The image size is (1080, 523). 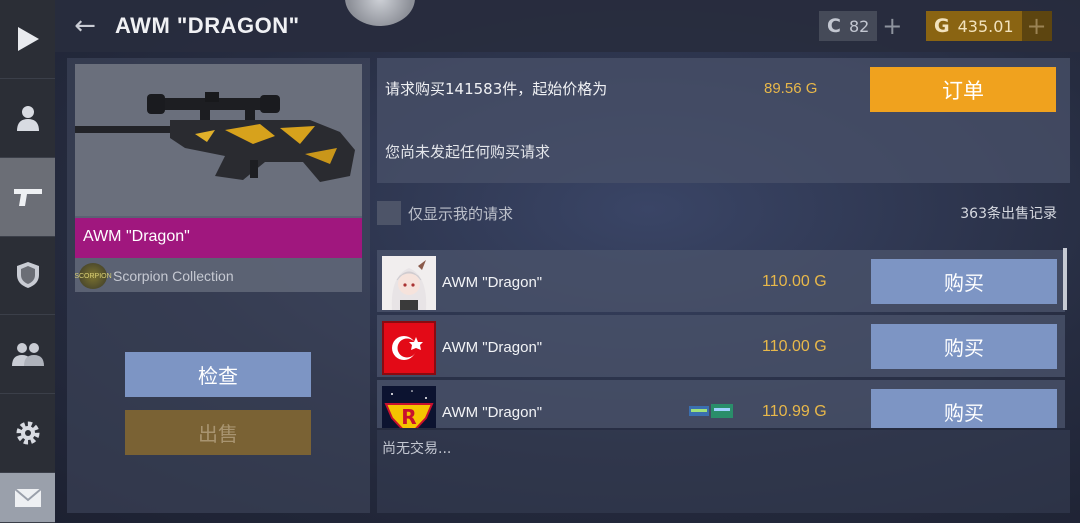 I want to click on listing-price: 110.99 G, so click(x=794, y=411).